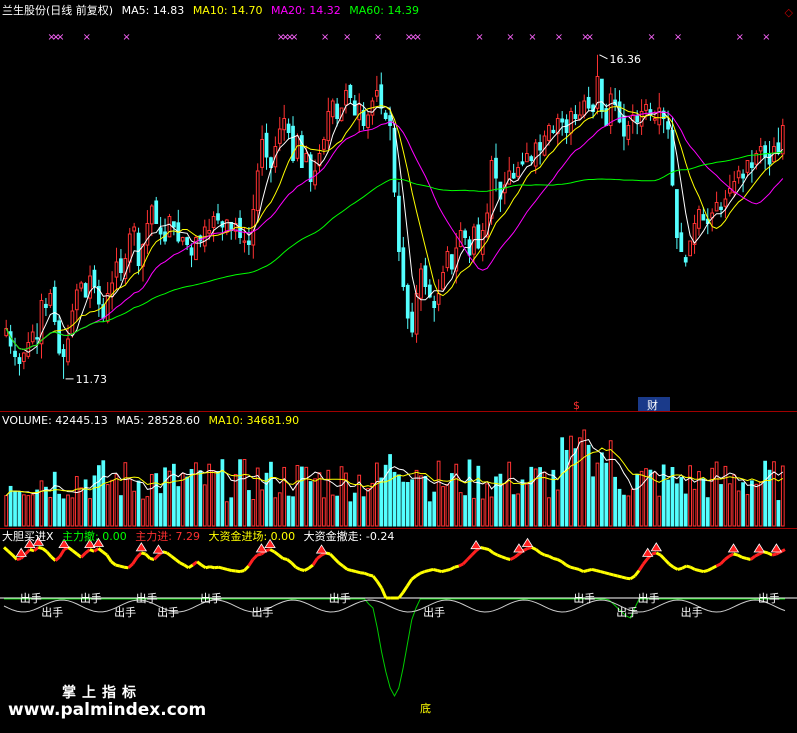 Image resolution: width=797 pixels, height=733 pixels. I want to click on diamond-icon: ◇, so click(789, 12).